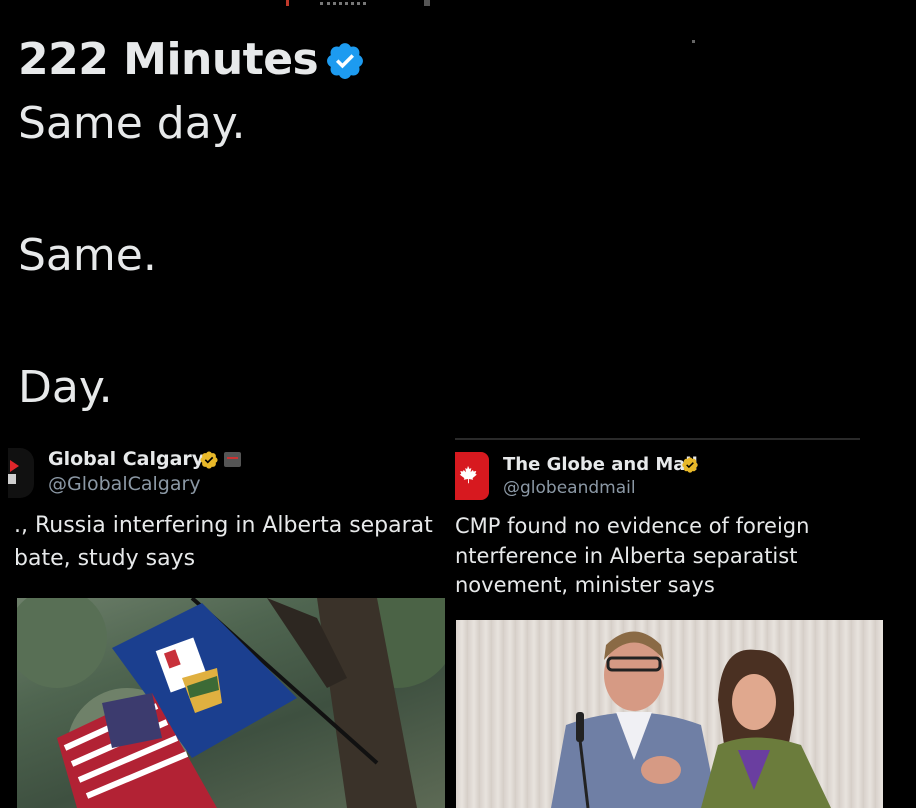  What do you see at coordinates (343, 3) in the screenshot?
I see `status-fragment-dots` at bounding box center [343, 3].